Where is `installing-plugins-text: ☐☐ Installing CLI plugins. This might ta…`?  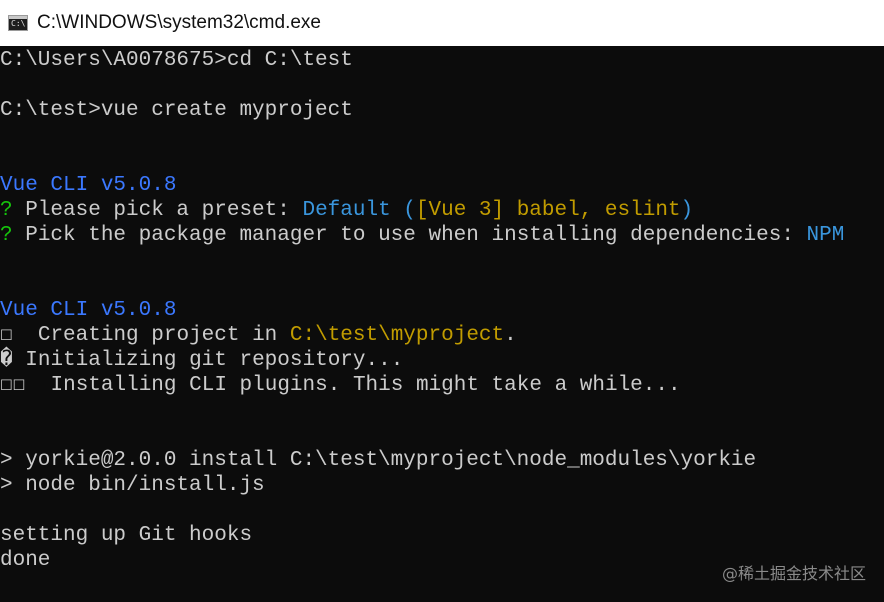
installing-plugins-text: ☐☐ Installing CLI plugins. This might ta… is located at coordinates (340, 385).